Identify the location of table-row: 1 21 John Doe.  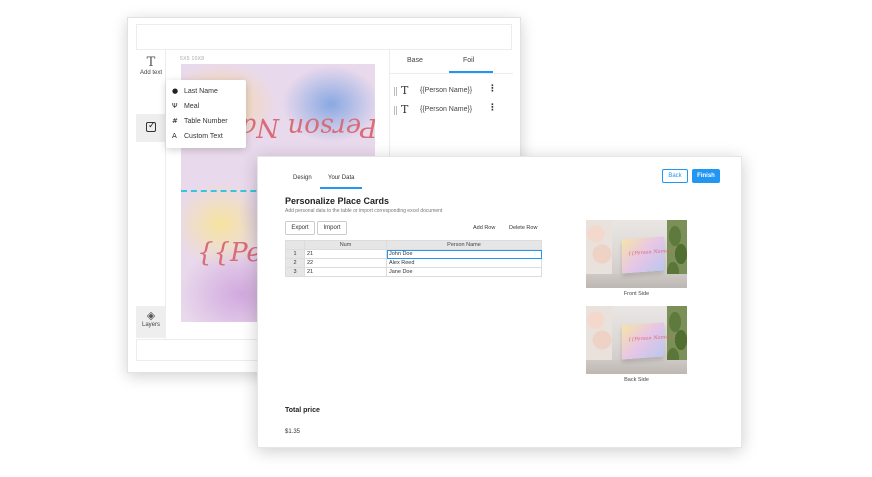
(413, 254).